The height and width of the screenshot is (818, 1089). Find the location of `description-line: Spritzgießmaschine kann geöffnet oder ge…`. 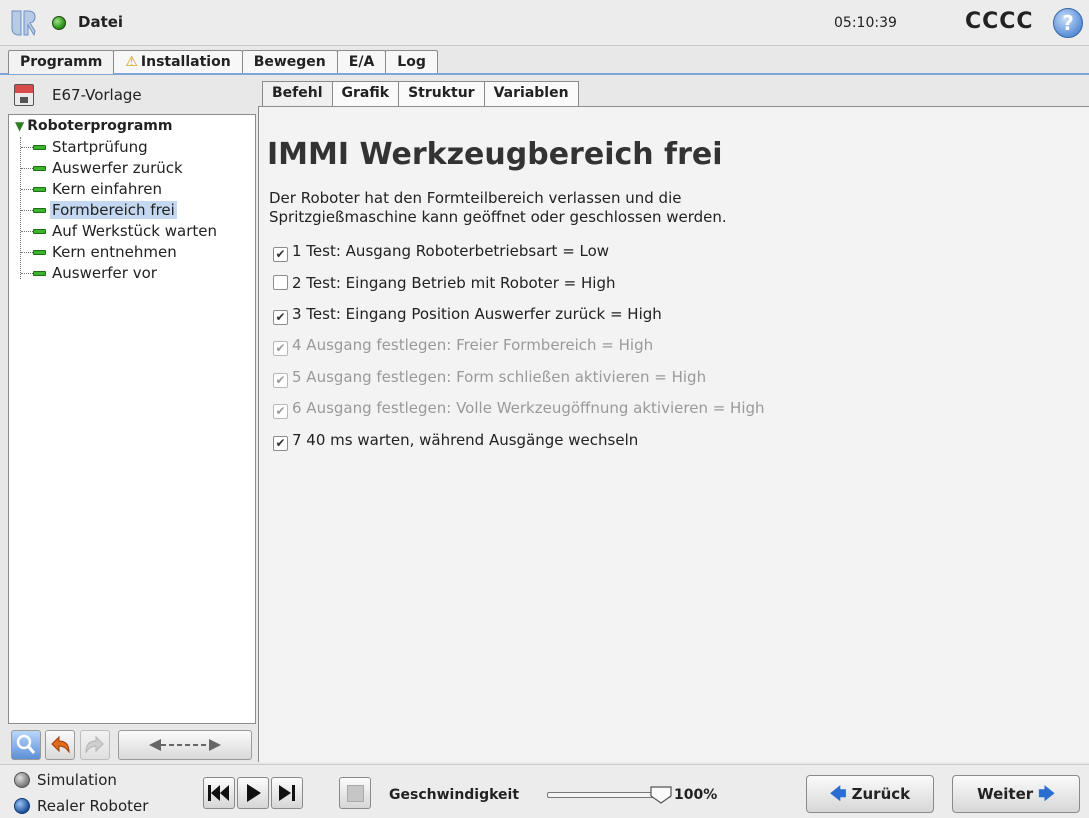

description-line: Spritzgießmaschine kann geöffnet oder ge… is located at coordinates (498, 217).